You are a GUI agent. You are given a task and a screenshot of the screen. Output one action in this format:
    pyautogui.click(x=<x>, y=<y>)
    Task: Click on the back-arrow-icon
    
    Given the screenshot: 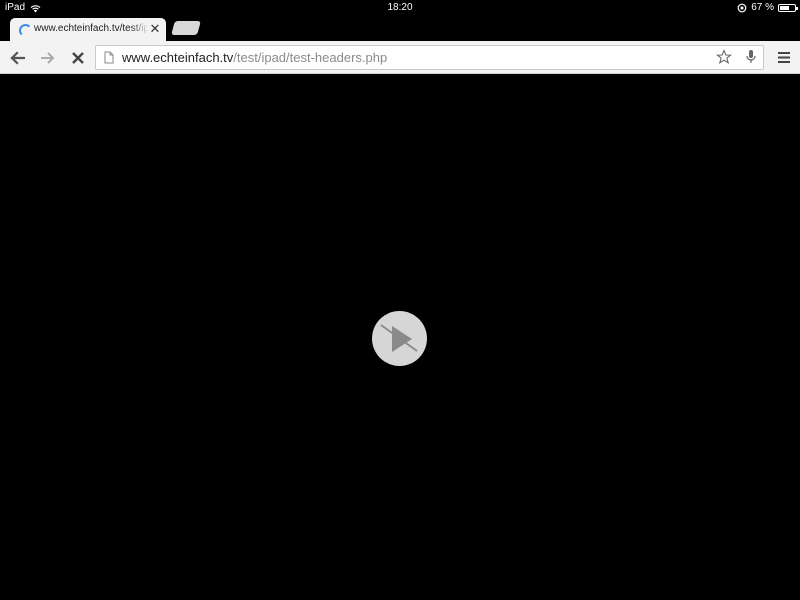 What is the action you would take?
    pyautogui.click(x=17, y=57)
    